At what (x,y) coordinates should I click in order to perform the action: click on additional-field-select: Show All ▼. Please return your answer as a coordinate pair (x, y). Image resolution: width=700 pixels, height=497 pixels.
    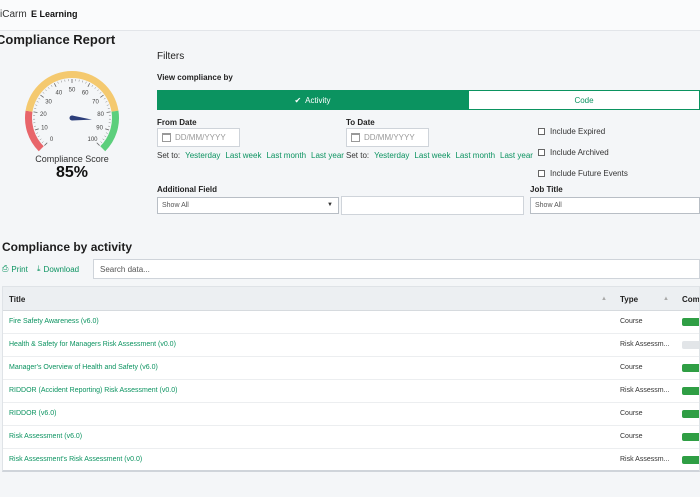
    Looking at the image, I should click on (248, 205).